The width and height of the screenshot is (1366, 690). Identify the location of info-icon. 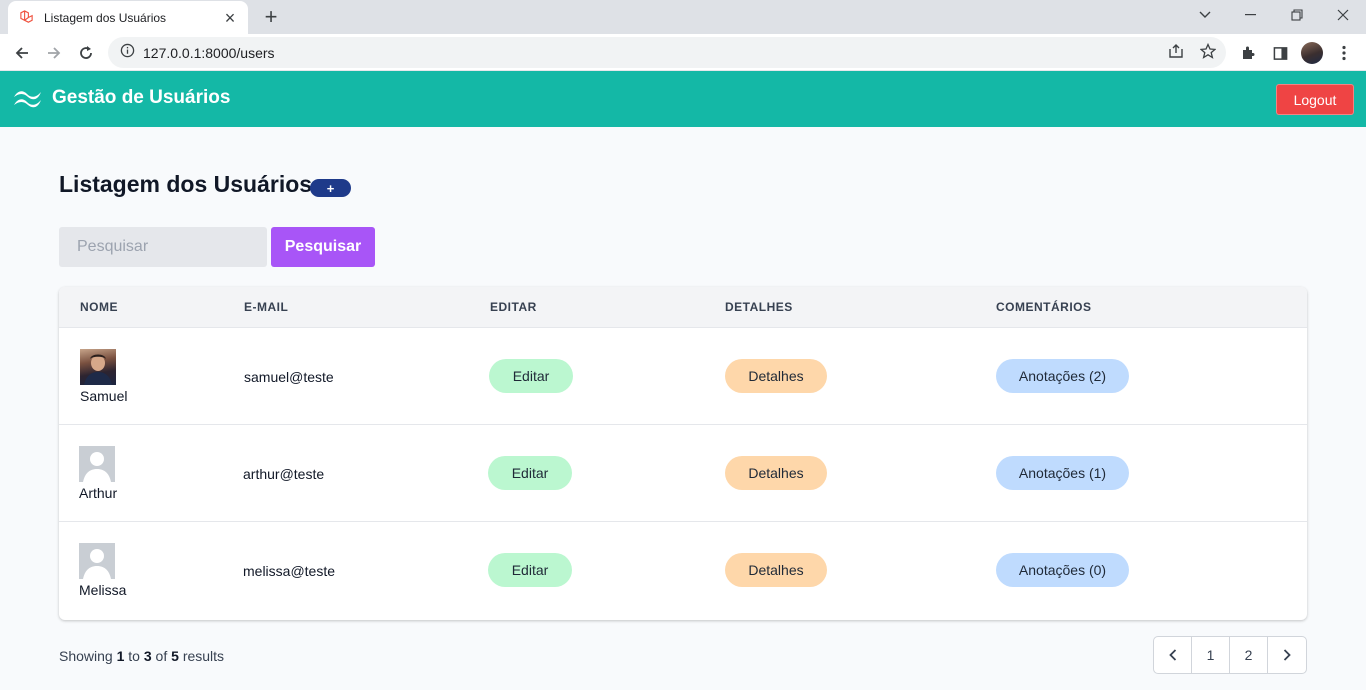
(127, 53).